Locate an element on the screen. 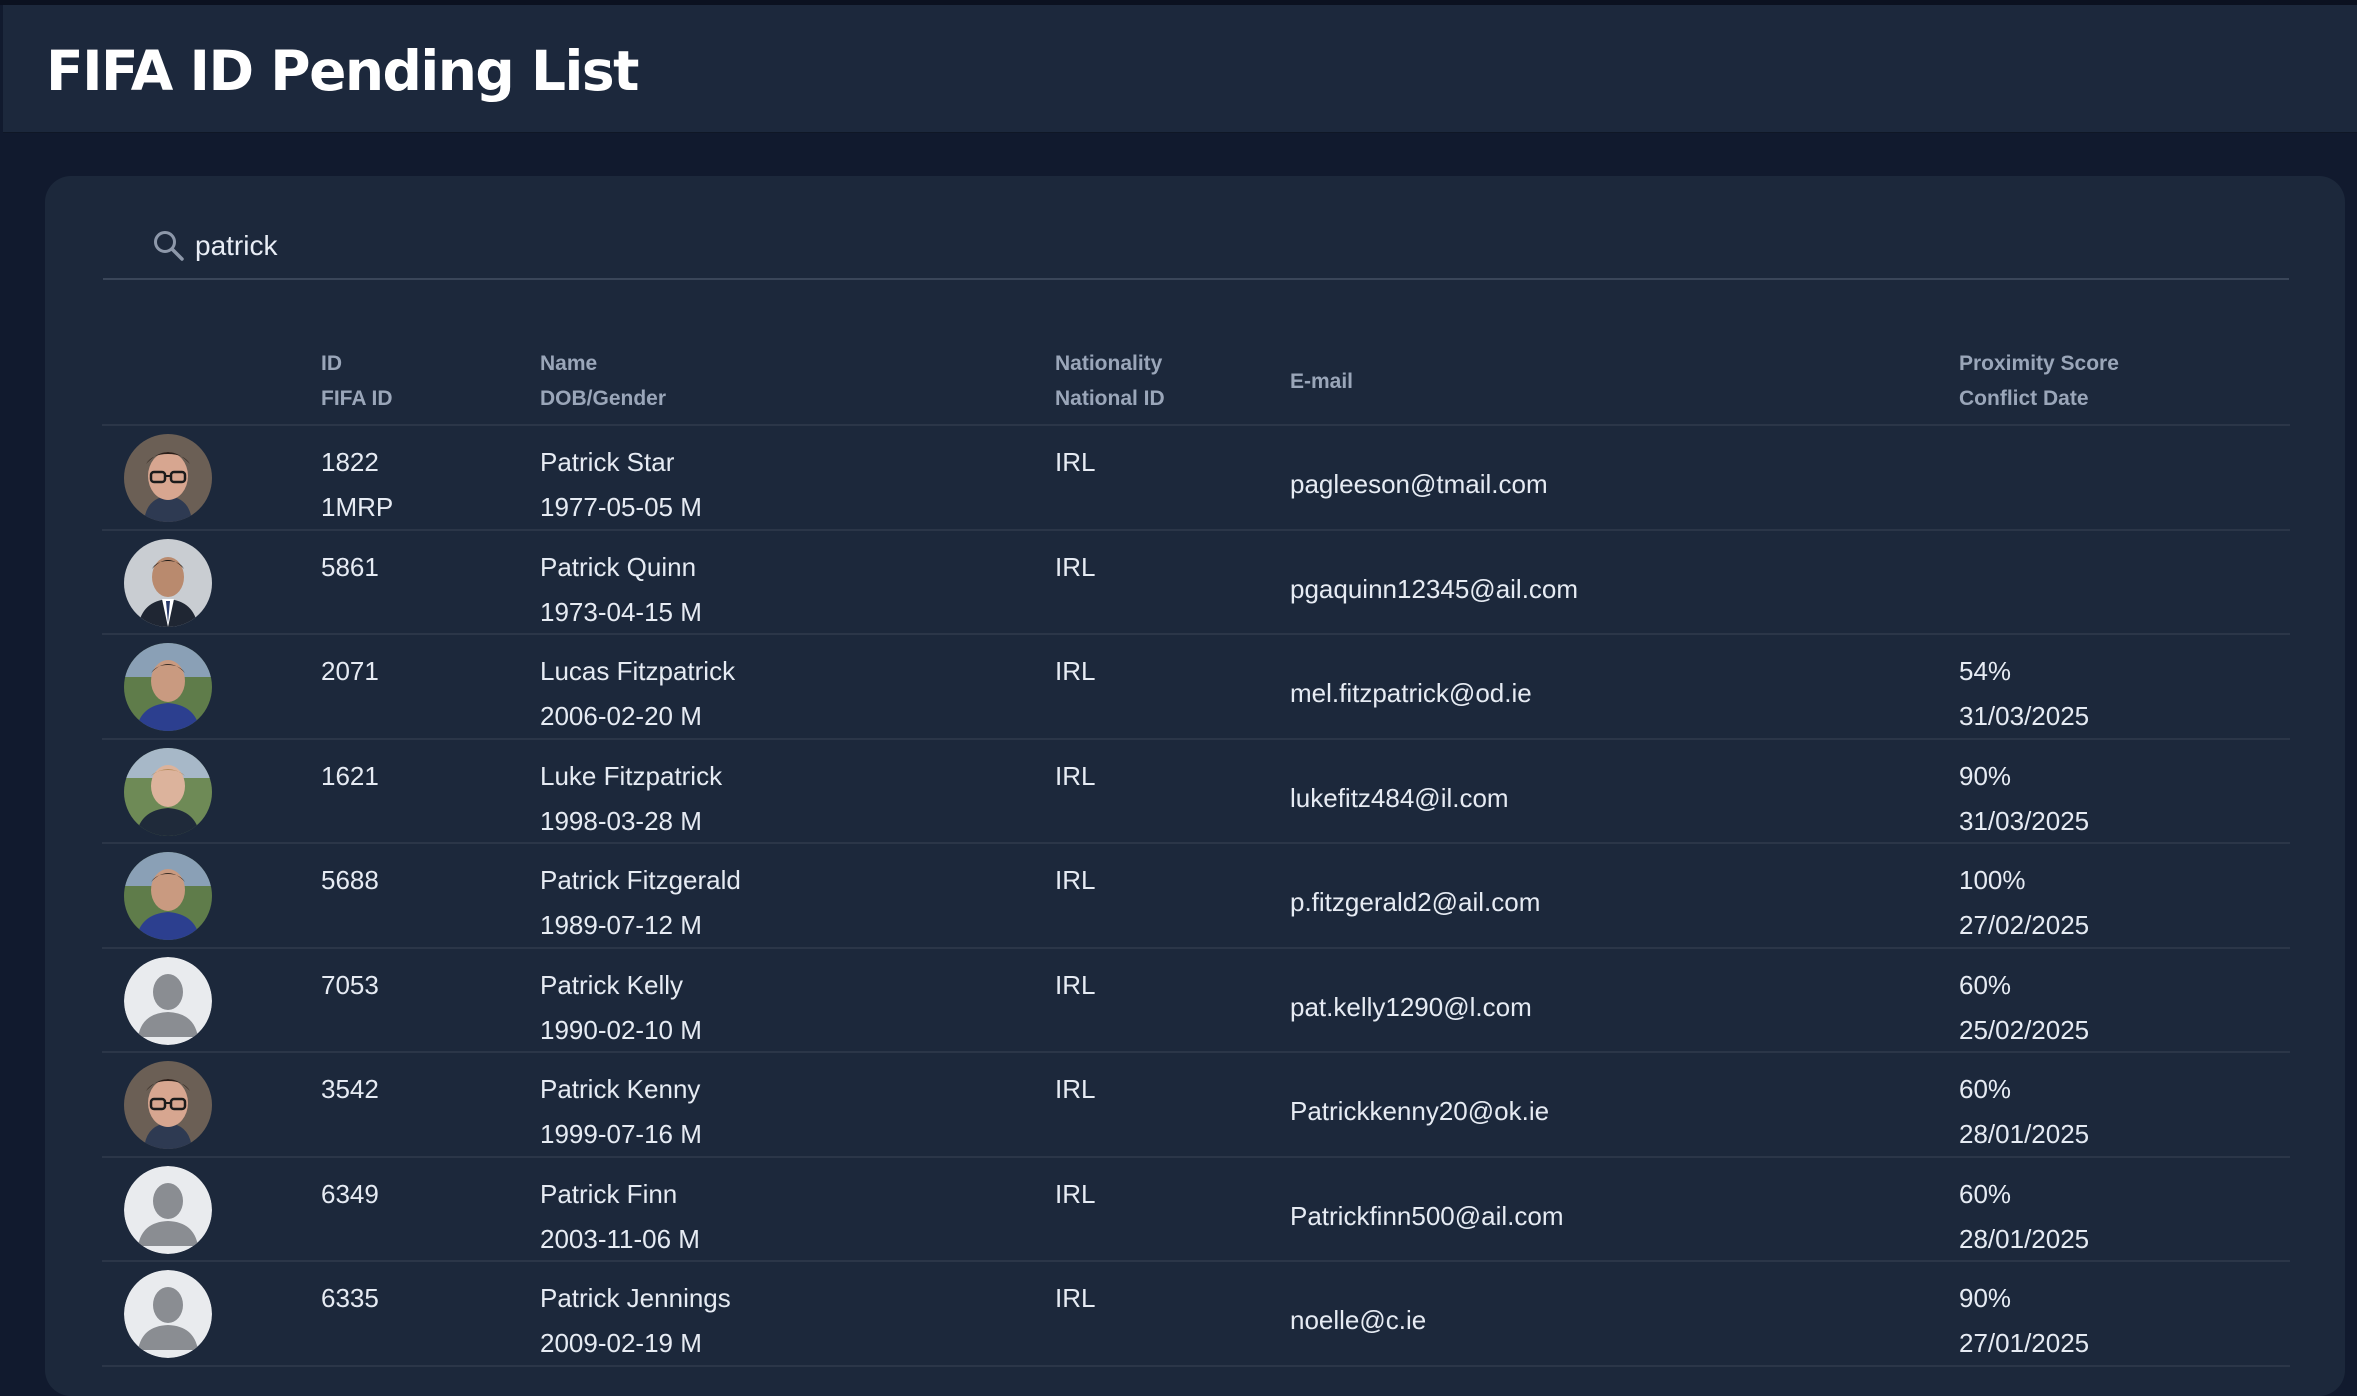  player-name: Patrick Fitzgerald is located at coordinates (640, 880).